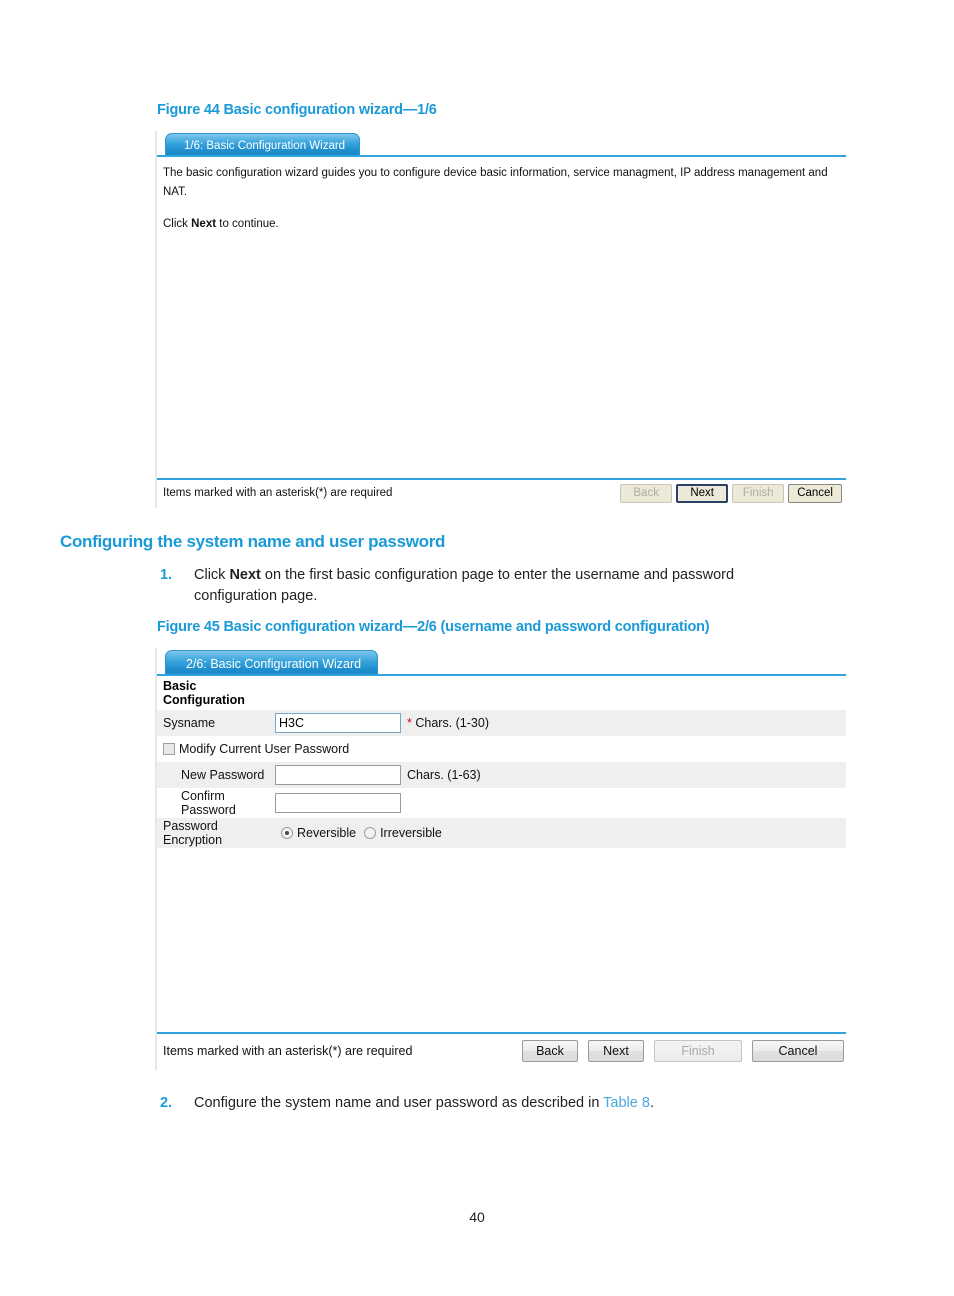 This screenshot has width=954, height=1296. What do you see at coordinates (501, 775) in the screenshot?
I see `new-password-row: New Password Chars. (1-63)` at bounding box center [501, 775].